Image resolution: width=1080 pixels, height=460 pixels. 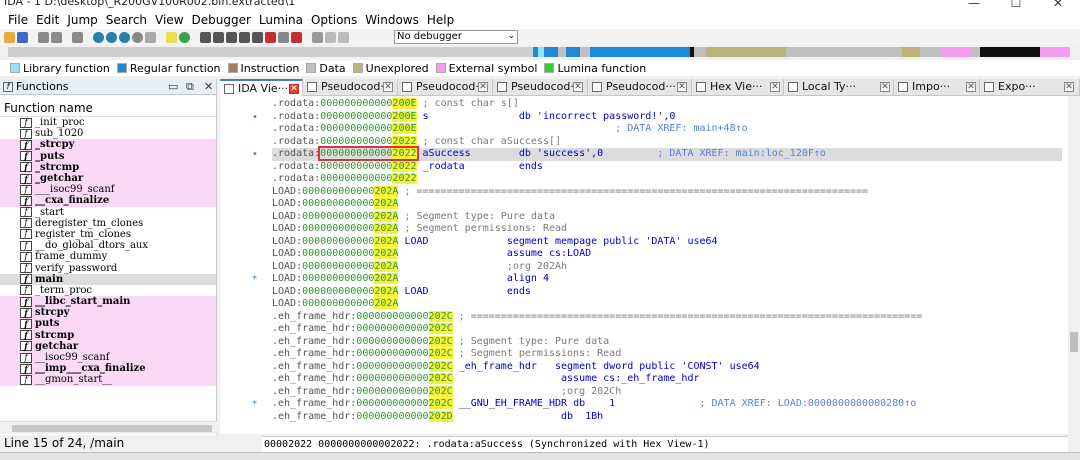 I want to click on disasm-line: LOAD:000000000000202A assume cs:LOAD, so click(x=667, y=254).